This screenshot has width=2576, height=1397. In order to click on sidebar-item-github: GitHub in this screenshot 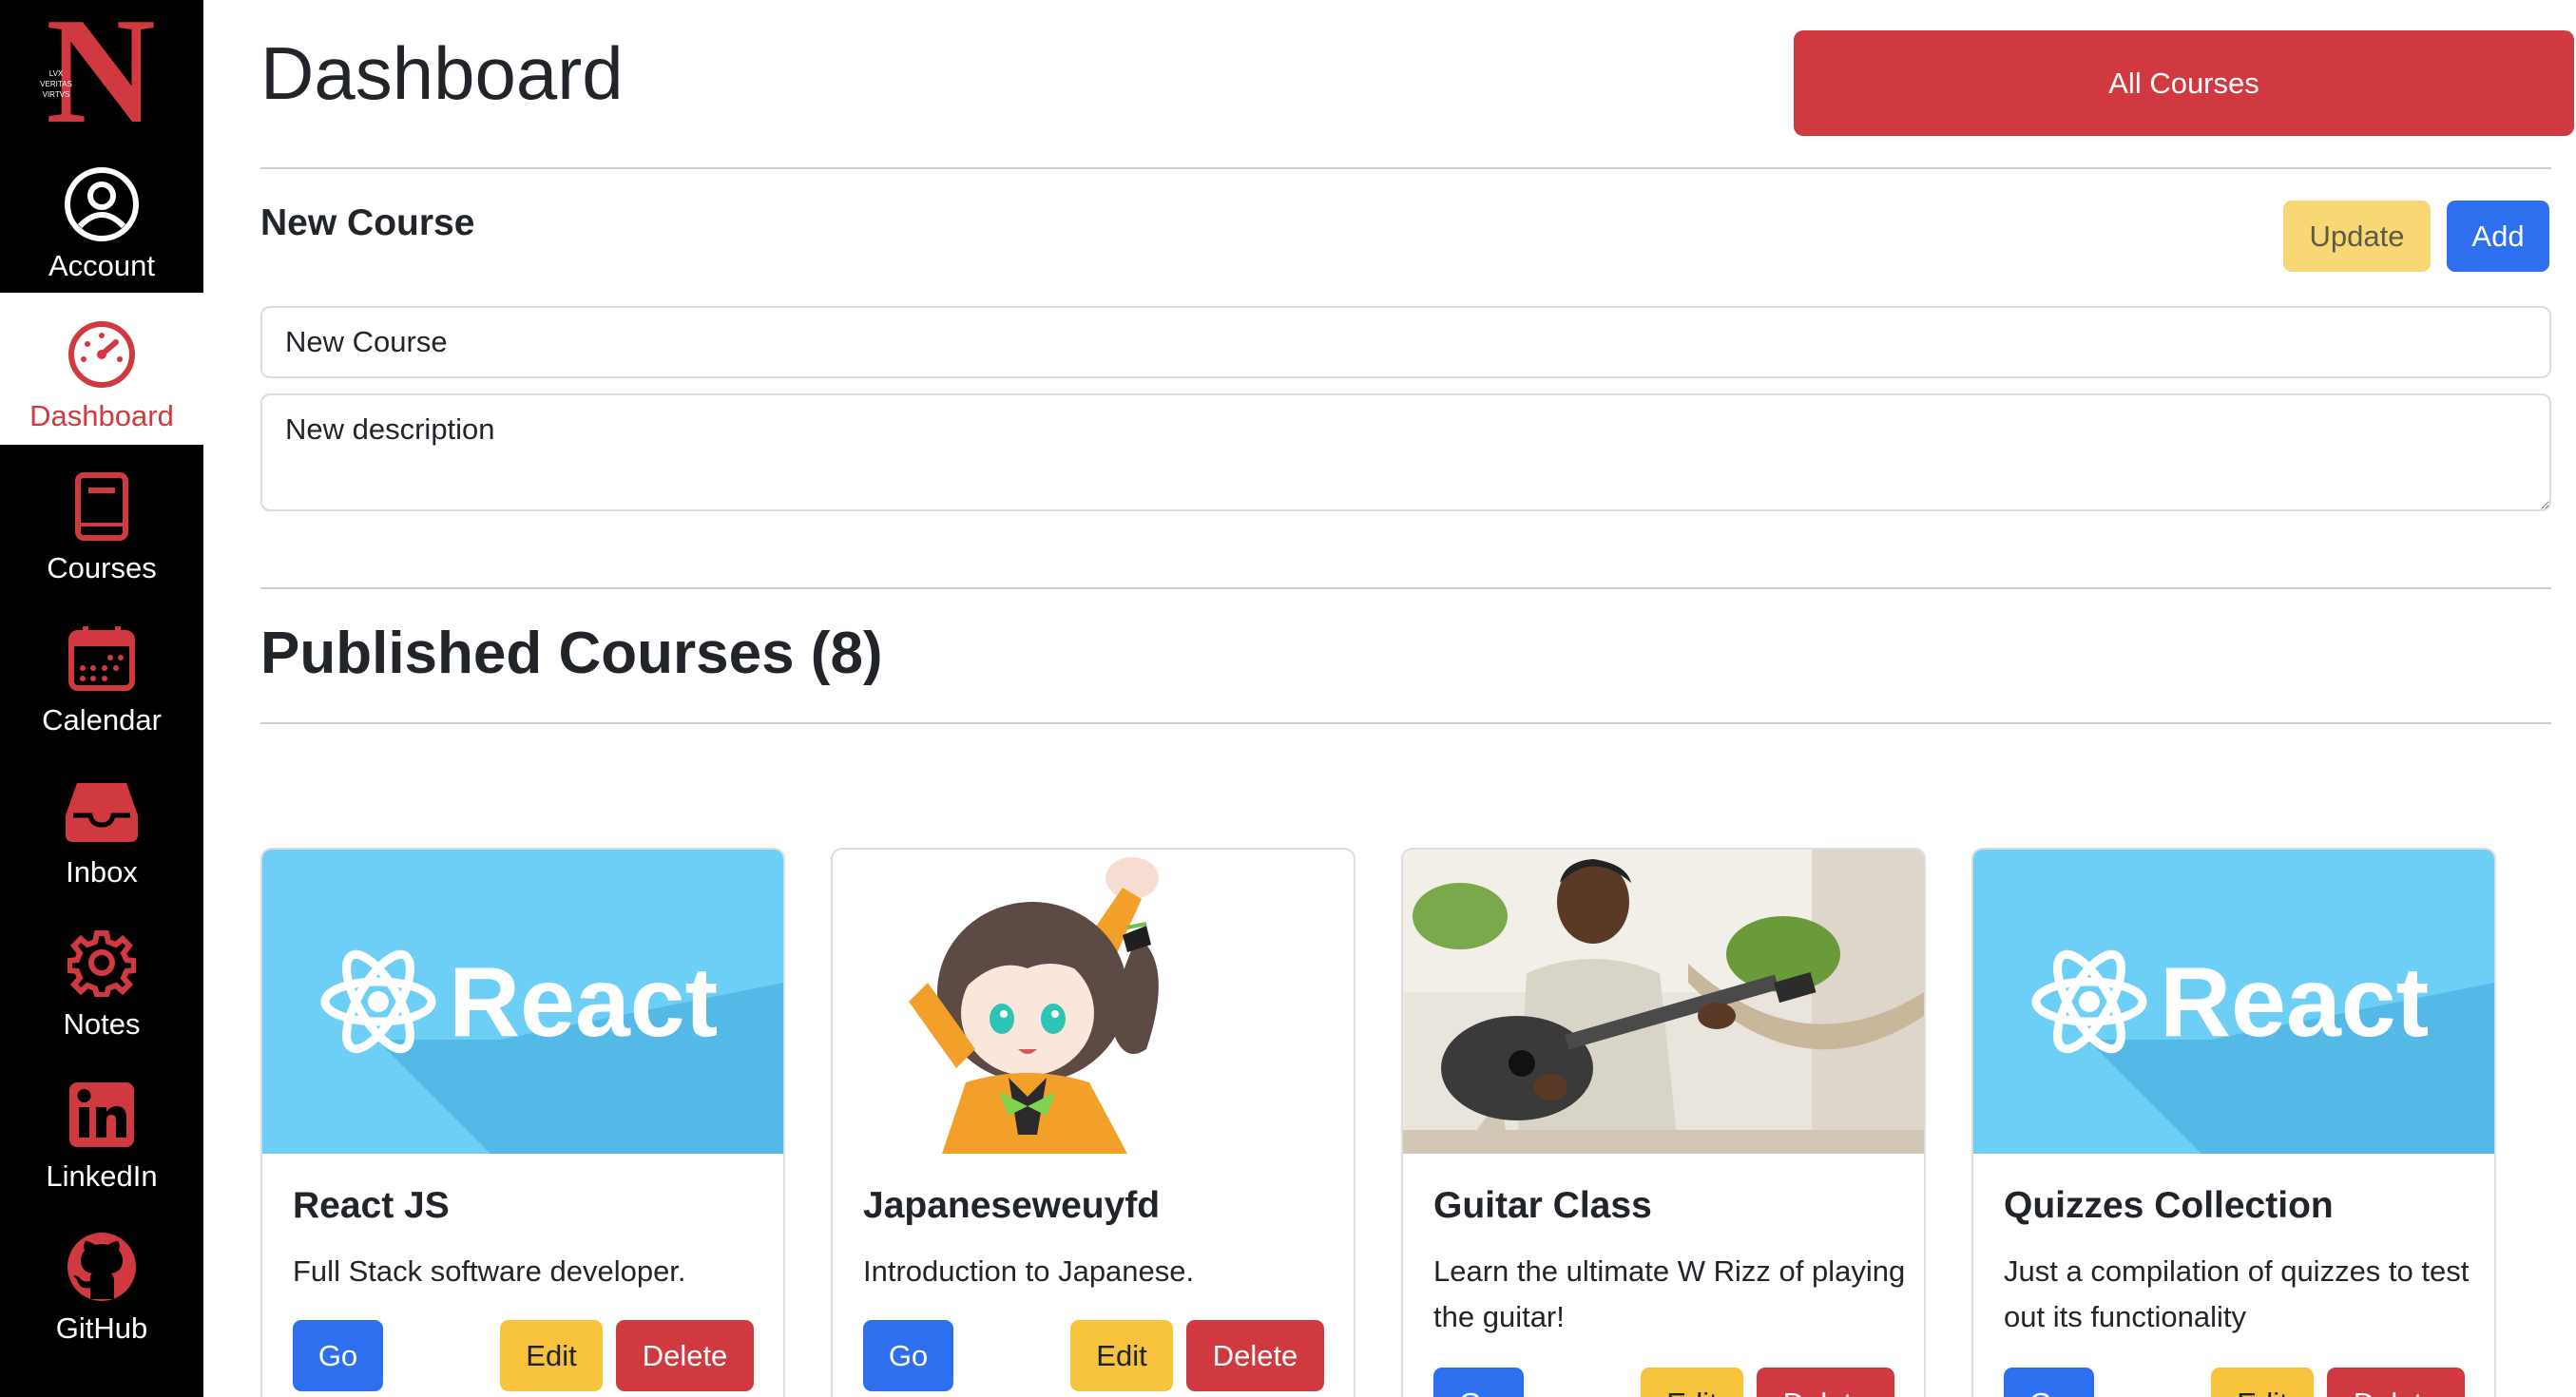, I will do `click(101, 1281)`.